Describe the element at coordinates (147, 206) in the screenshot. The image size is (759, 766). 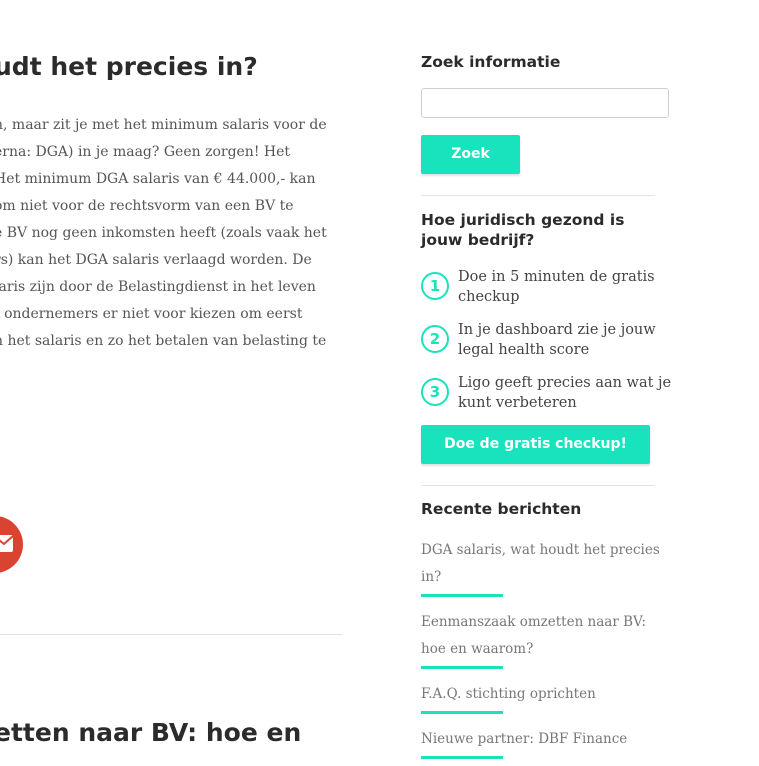
I see `article-line: om niet voor de rechtsvorm van een BV te` at that location.